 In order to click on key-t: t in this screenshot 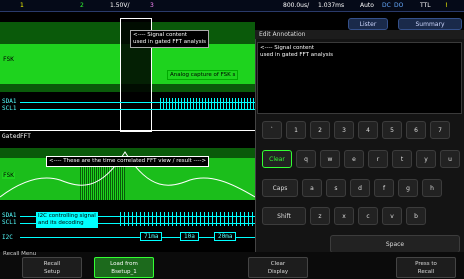, I will do `click(402, 159)`.